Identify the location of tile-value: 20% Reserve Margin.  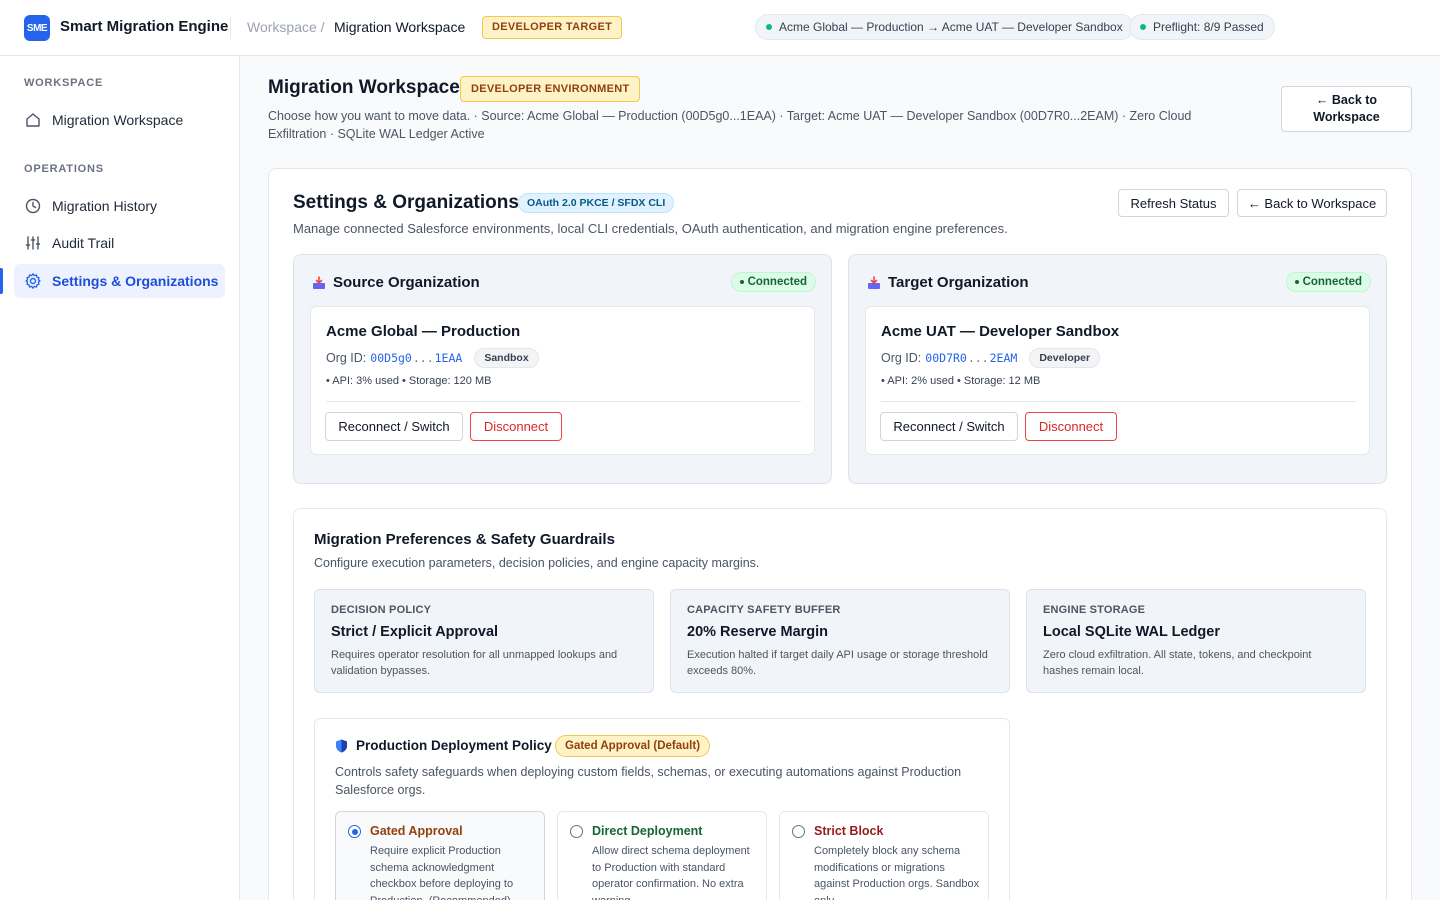
(758, 632).